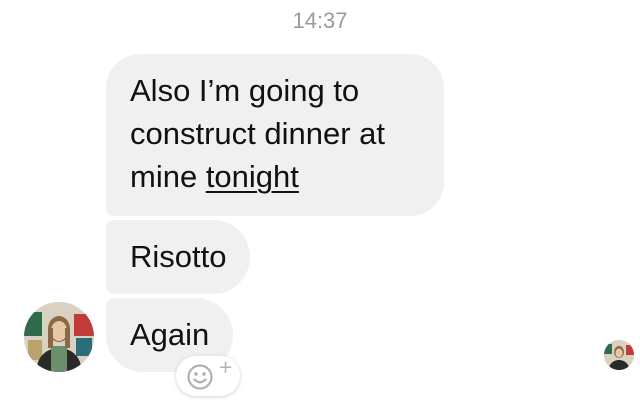 This screenshot has height=420, width=640. I want to click on smiley-icon, so click(200, 377).